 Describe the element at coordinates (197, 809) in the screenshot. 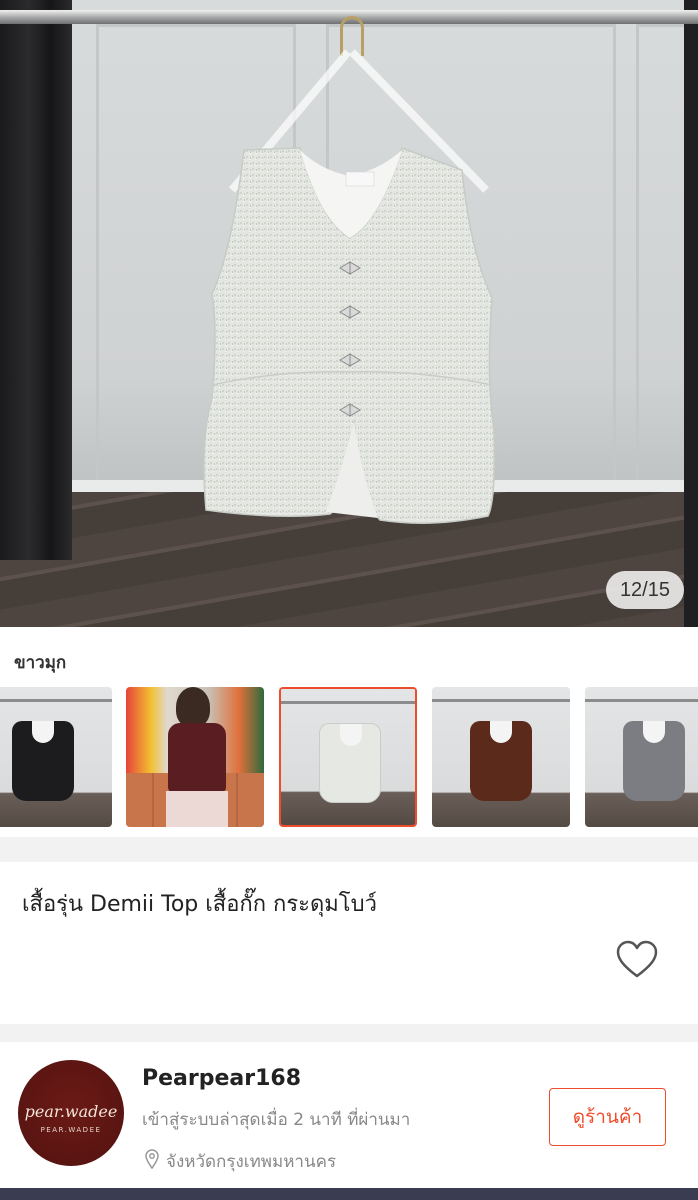

I see `thumb-model-skirt` at that location.